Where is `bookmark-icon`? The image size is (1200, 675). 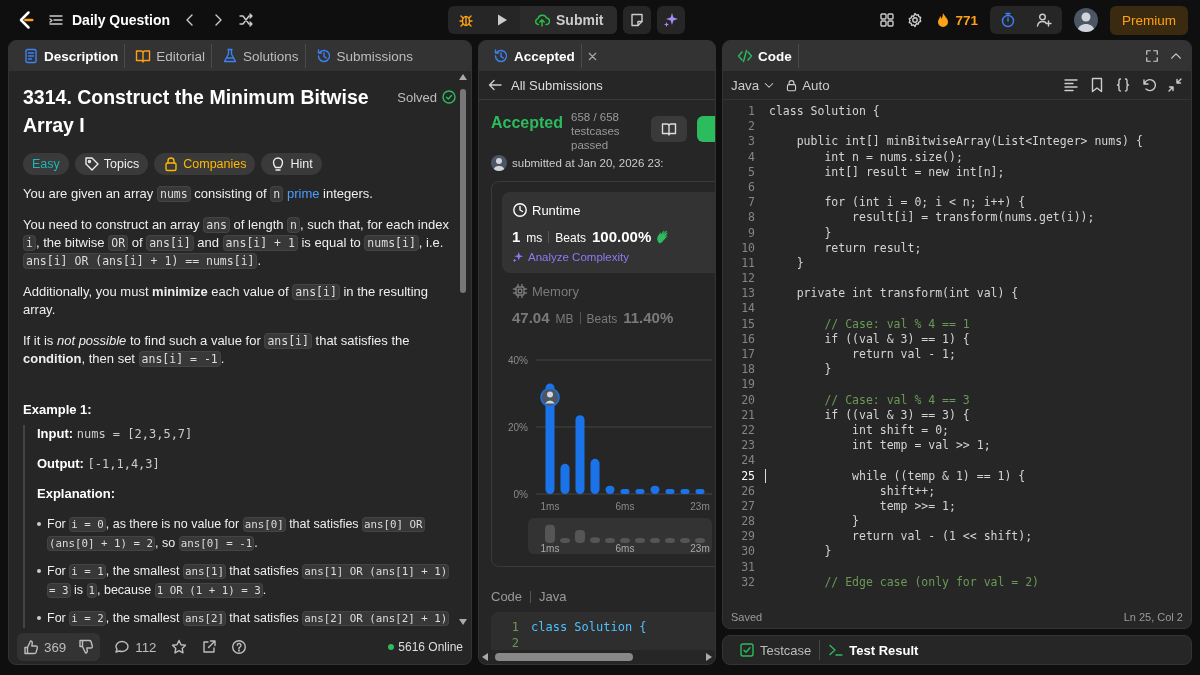 bookmark-icon is located at coordinates (1097, 85).